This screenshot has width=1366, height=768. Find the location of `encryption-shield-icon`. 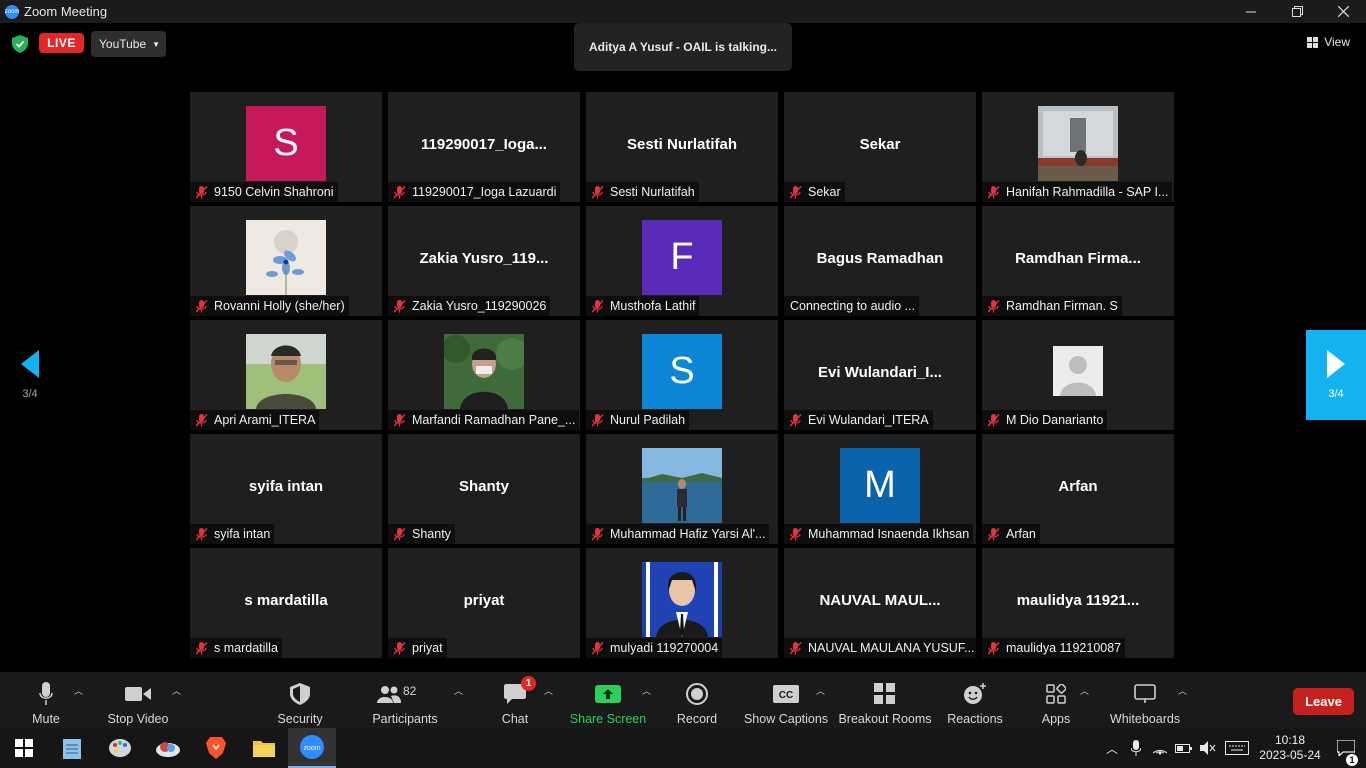

encryption-shield-icon is located at coordinates (20, 44).